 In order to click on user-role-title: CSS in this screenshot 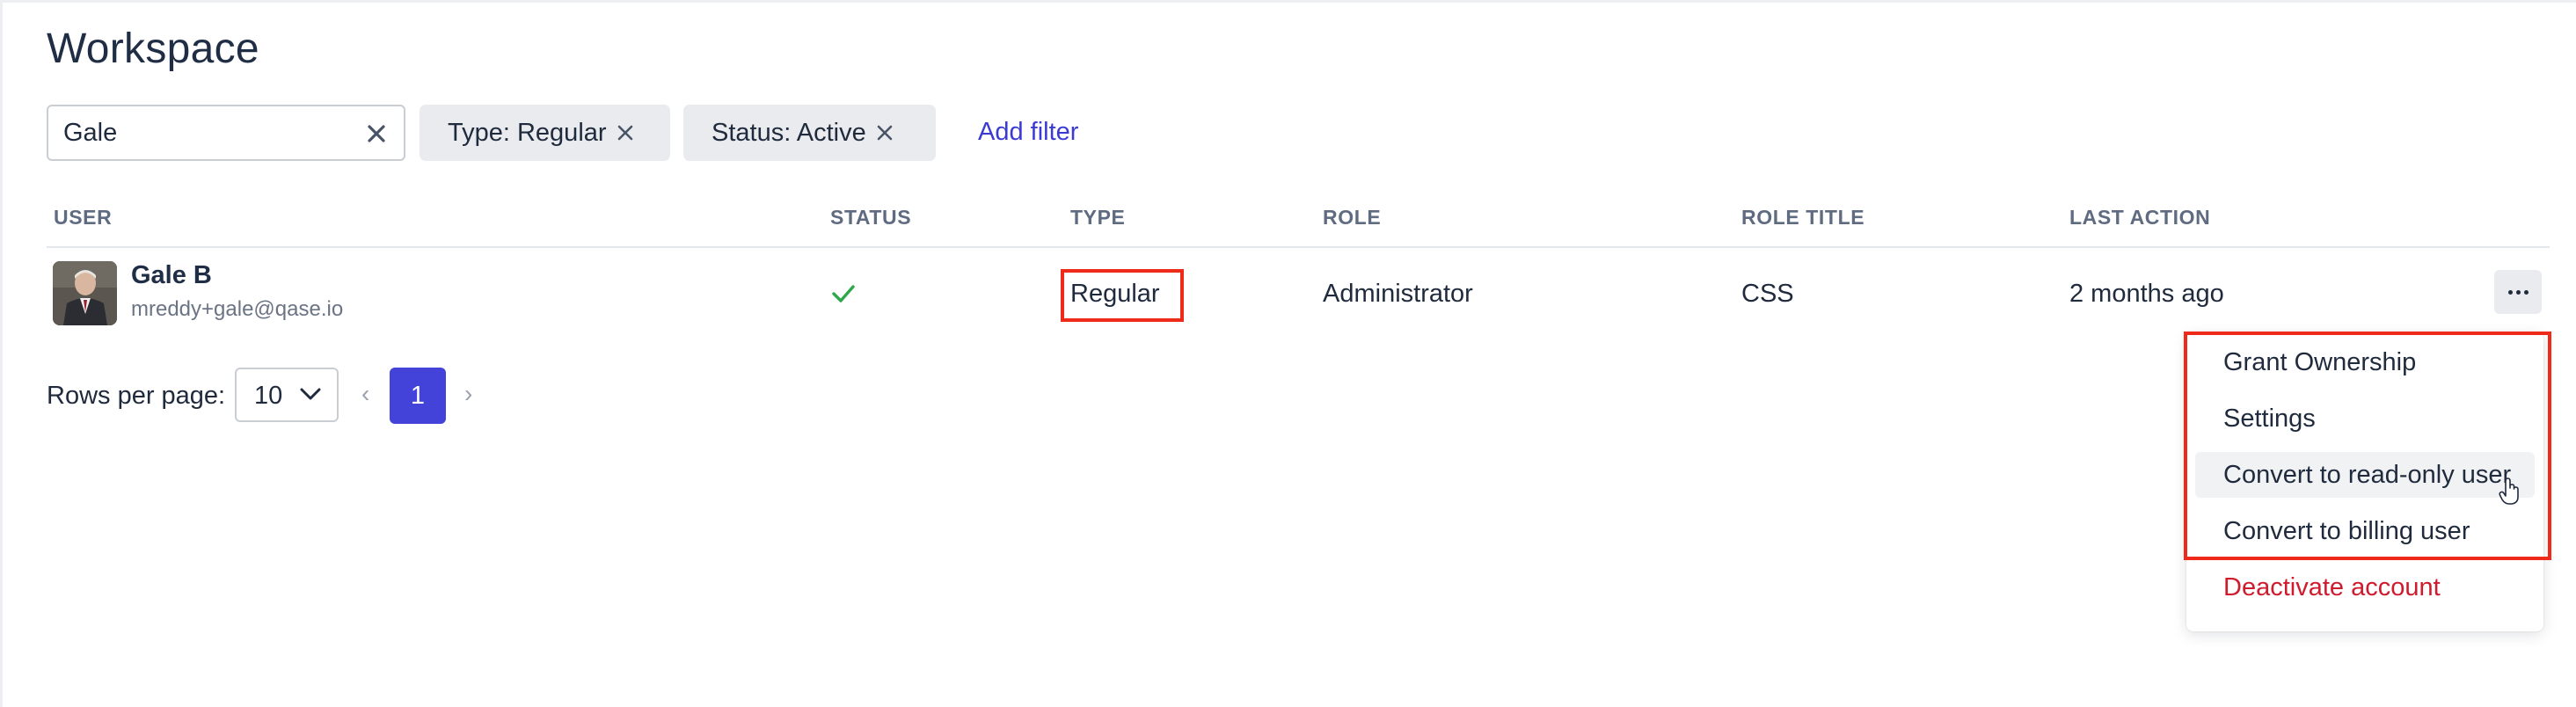, I will do `click(1767, 294)`.